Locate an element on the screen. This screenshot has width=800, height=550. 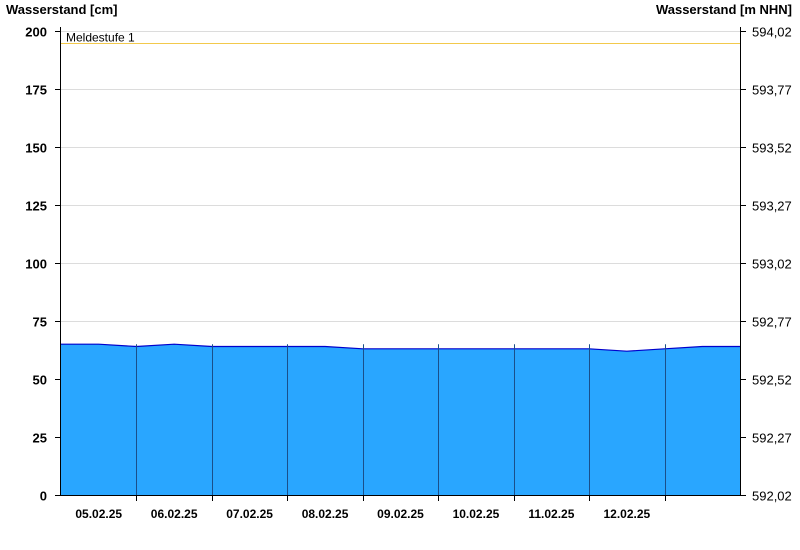
y-tick-label-left: 0 is located at coordinates (43, 496).